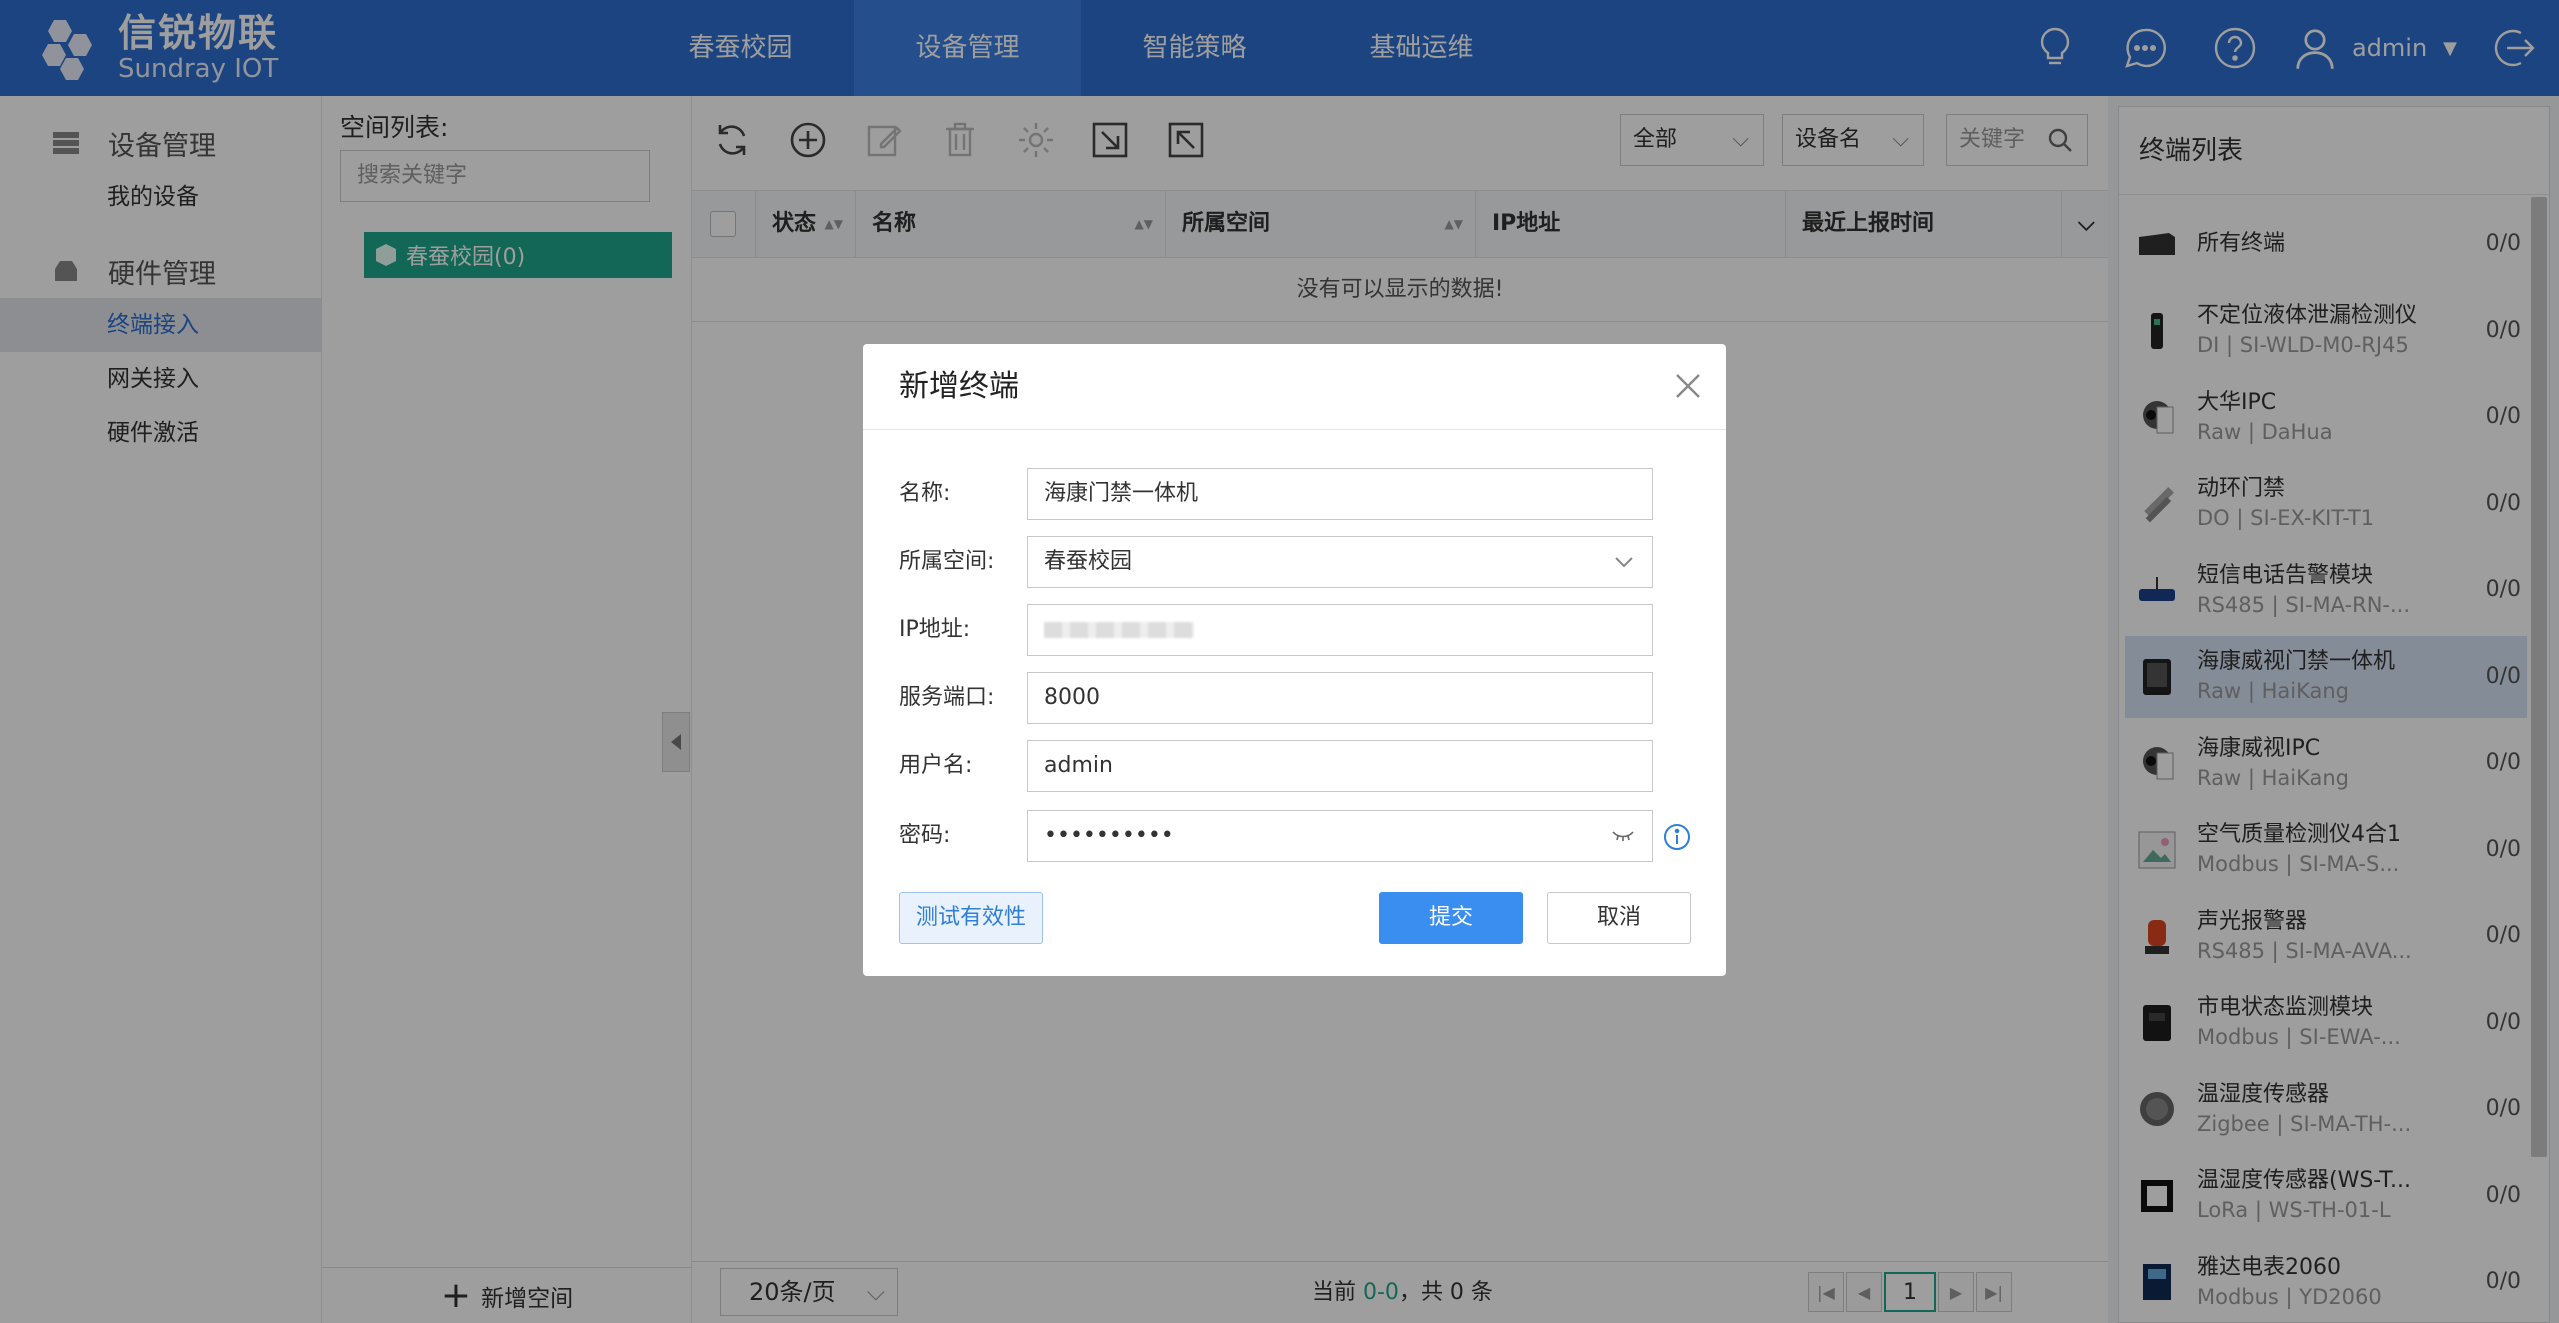 The image size is (2559, 1323). What do you see at coordinates (1623, 836) in the screenshot?
I see `eye-closed-icon` at bounding box center [1623, 836].